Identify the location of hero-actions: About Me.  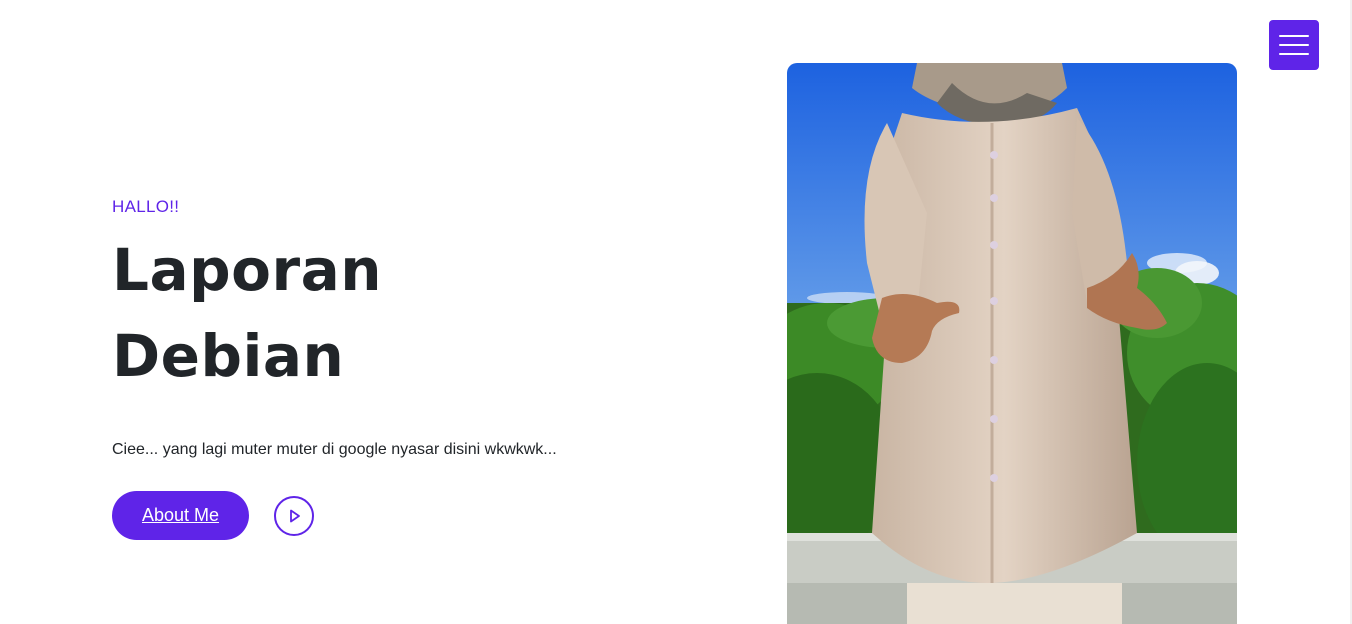
(392, 515).